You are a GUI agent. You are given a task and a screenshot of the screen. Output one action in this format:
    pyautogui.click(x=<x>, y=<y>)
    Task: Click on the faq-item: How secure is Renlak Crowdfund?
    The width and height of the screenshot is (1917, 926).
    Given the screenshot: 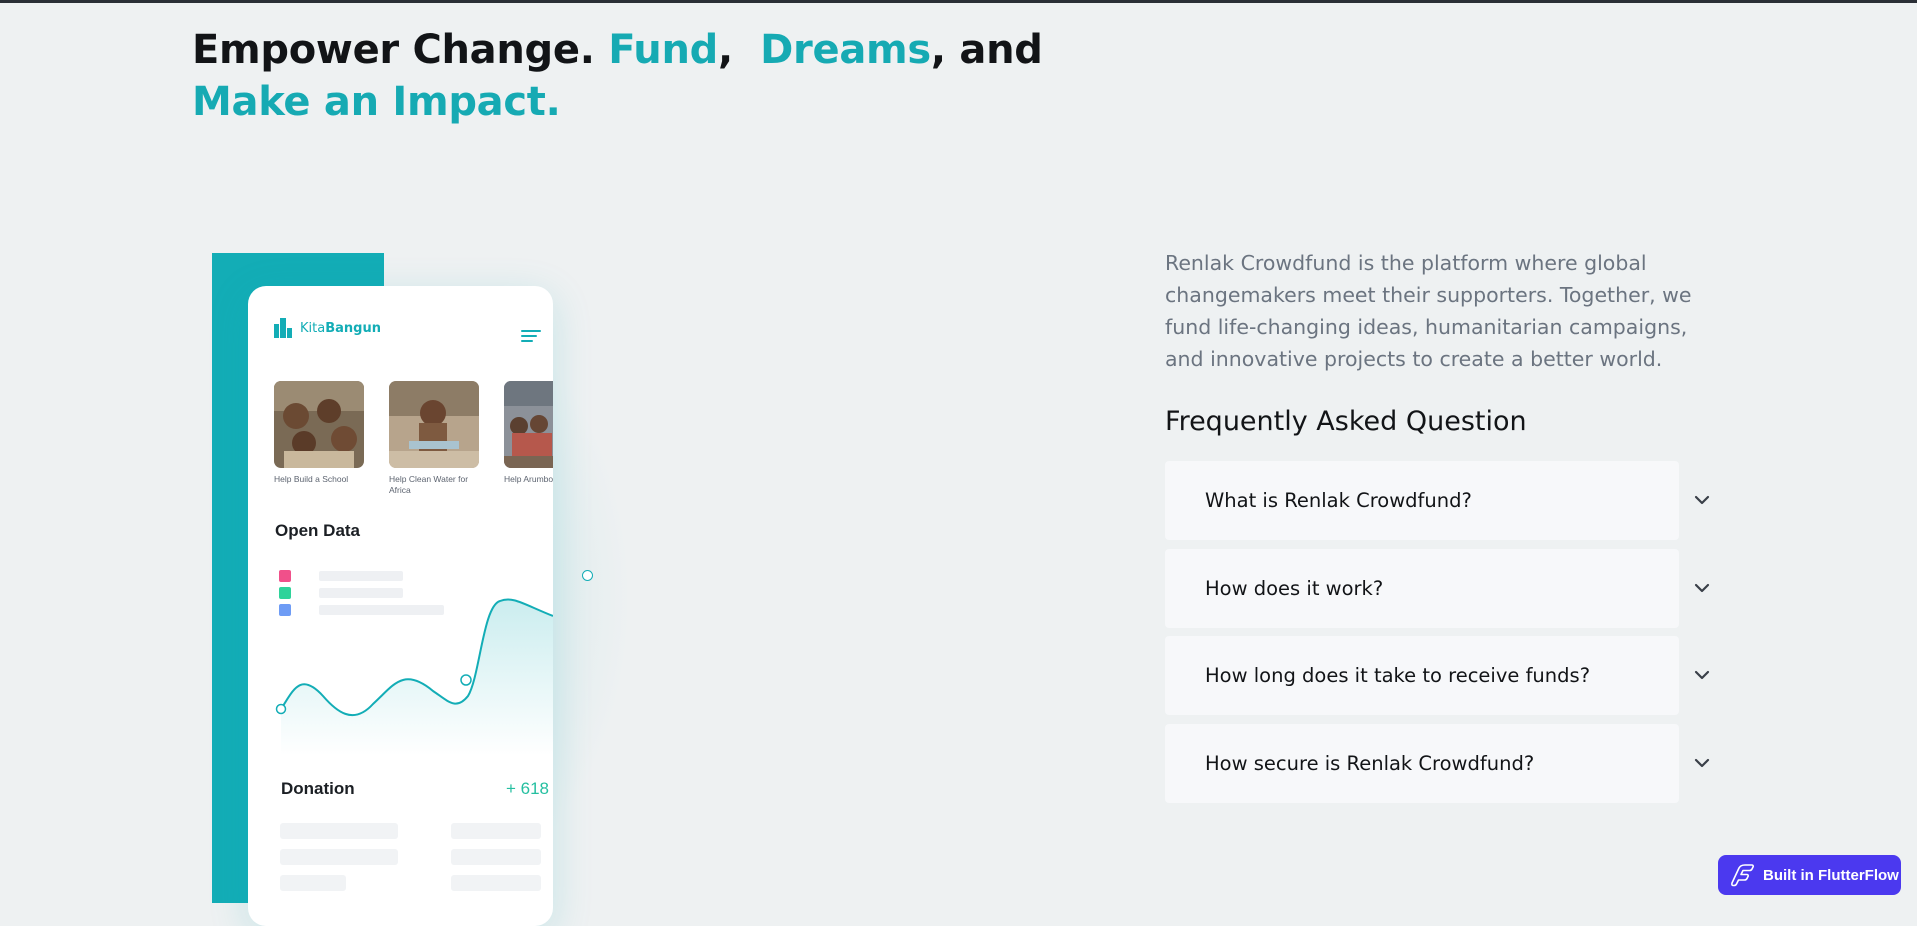 What is the action you would take?
    pyautogui.click(x=1422, y=763)
    